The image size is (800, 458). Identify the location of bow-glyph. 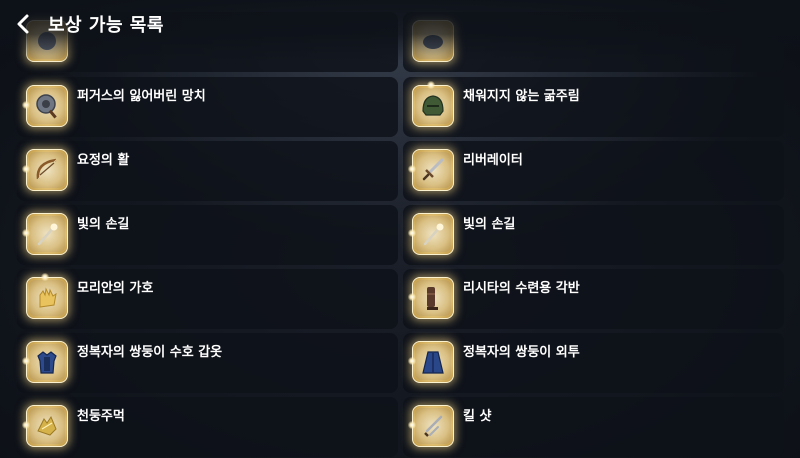
(46, 169).